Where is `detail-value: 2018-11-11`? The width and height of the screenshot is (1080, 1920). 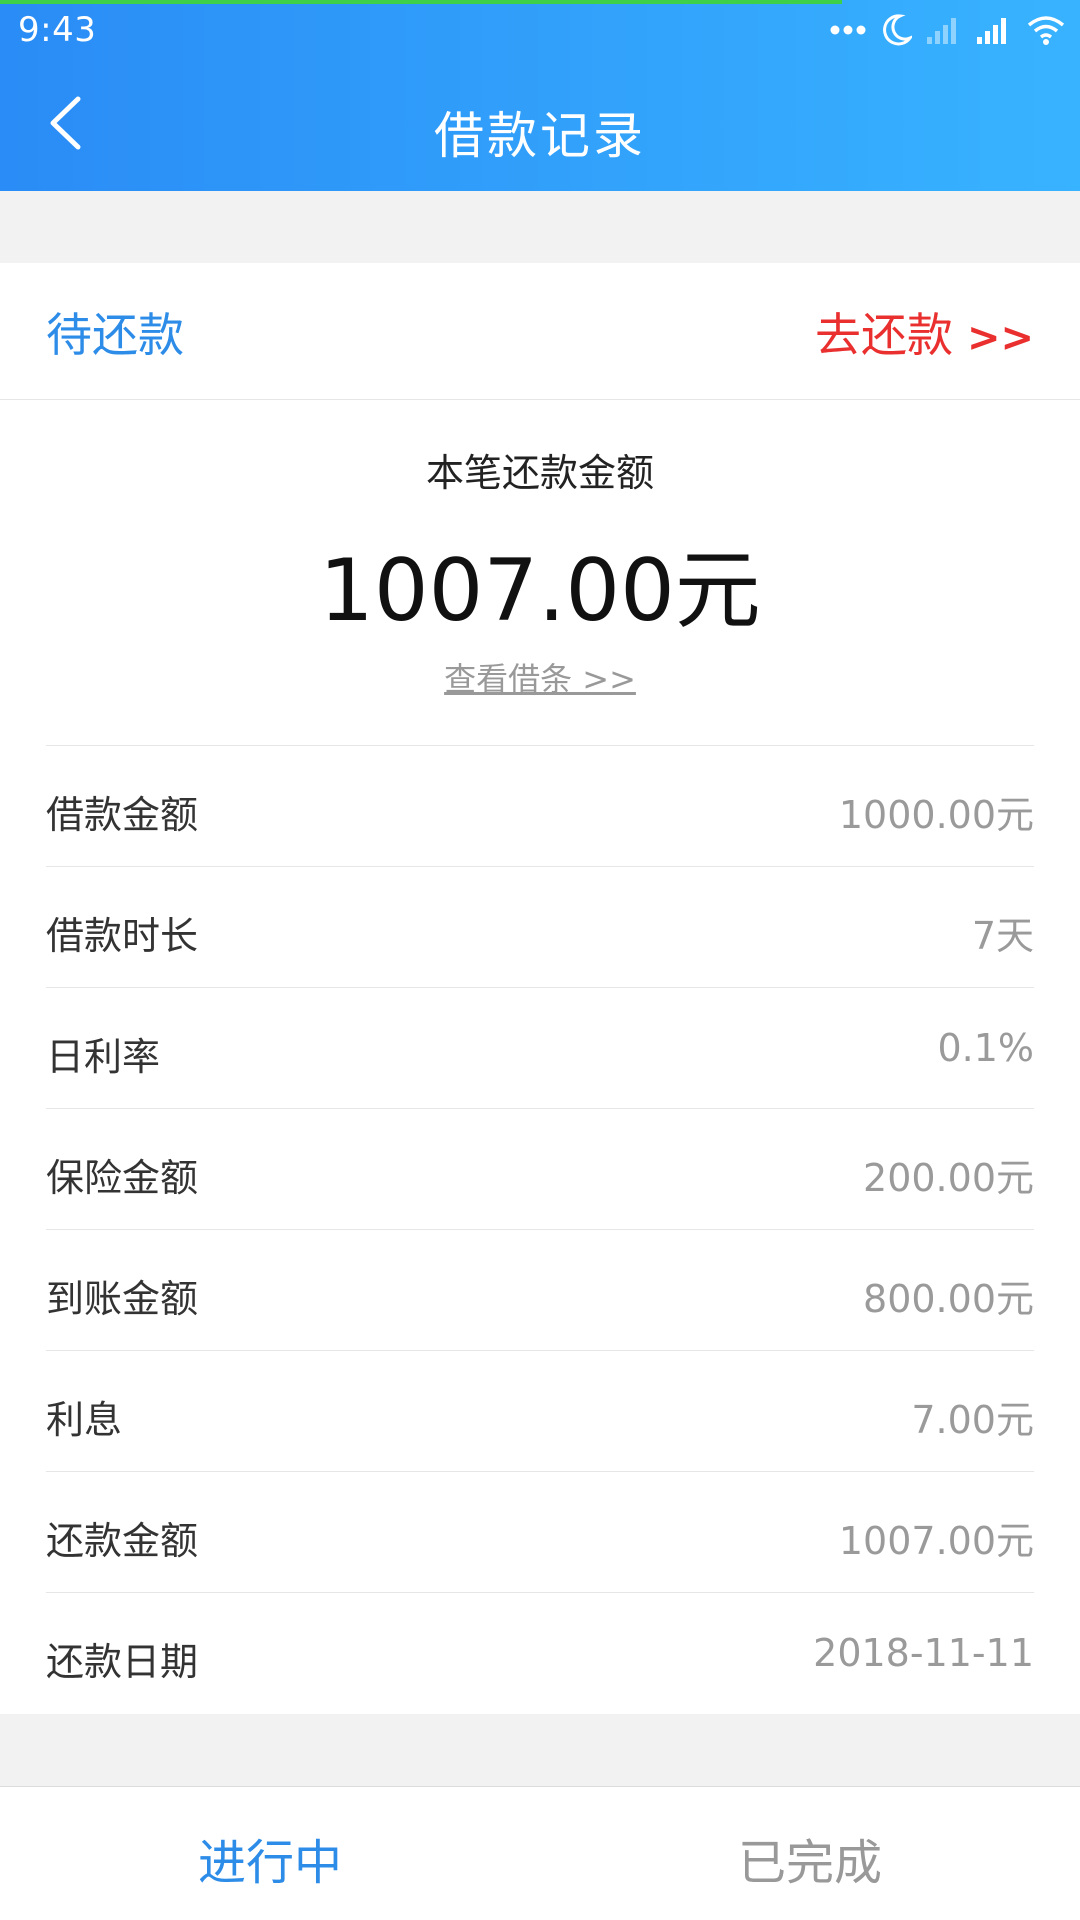
detail-value: 2018-11-11 is located at coordinates (923, 1653).